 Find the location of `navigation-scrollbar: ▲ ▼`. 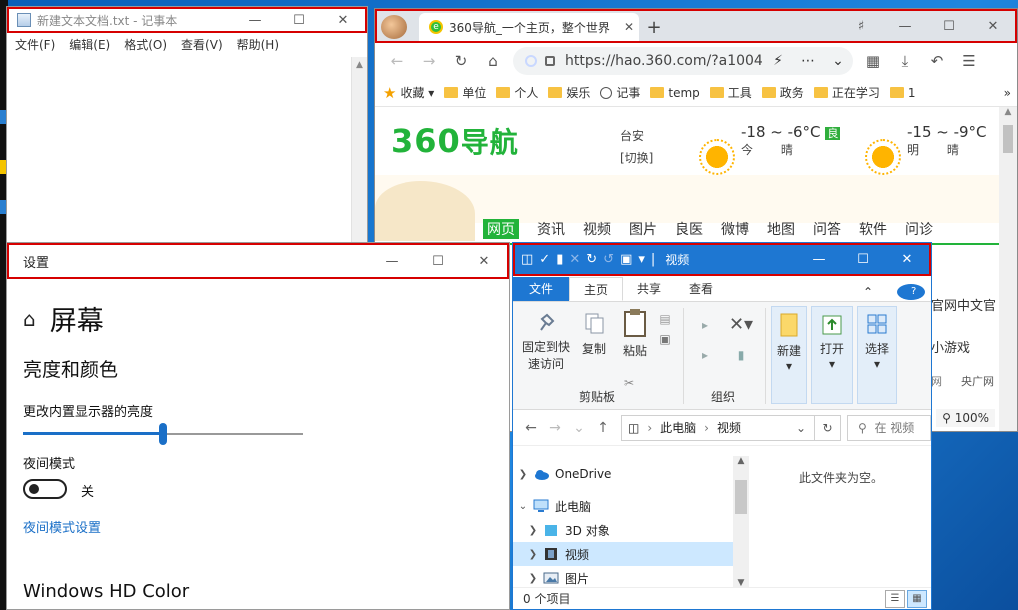

navigation-scrollbar: ▲ ▼ is located at coordinates (741, 522).